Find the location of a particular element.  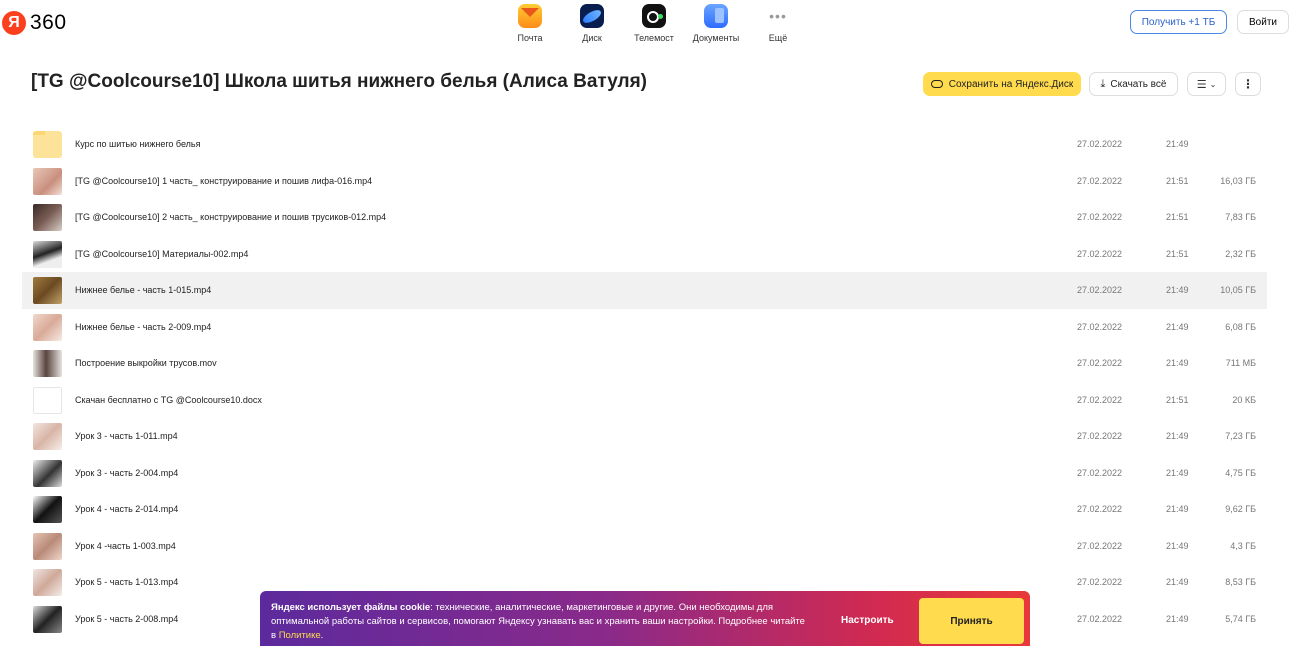

file-size: 5,74 ГБ is located at coordinates (1240, 618).